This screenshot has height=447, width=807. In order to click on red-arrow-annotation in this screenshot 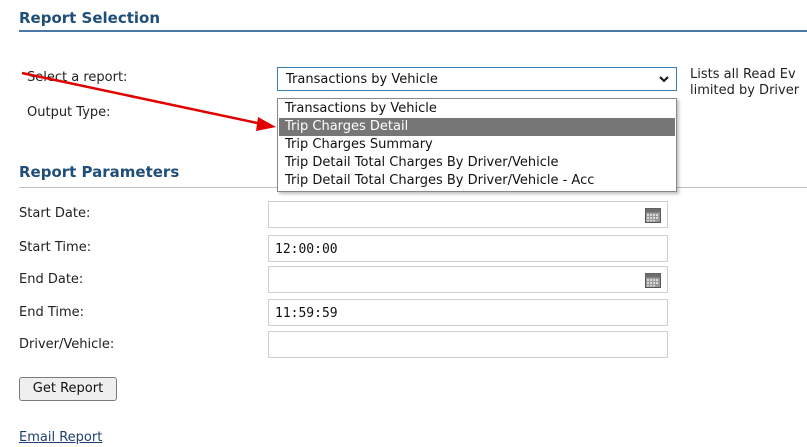, I will do `click(148, 101)`.